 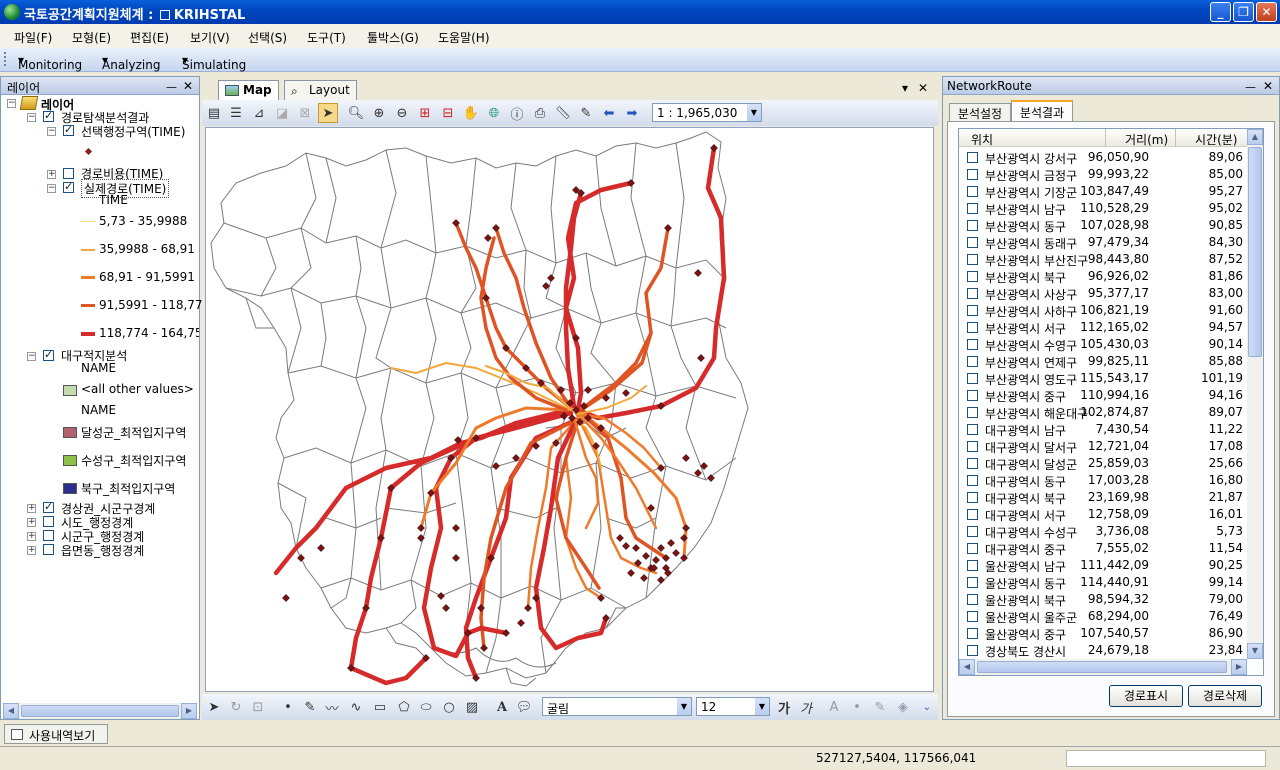 I want to click on tab-analysis-settings: 분석설정, so click(x=980, y=112).